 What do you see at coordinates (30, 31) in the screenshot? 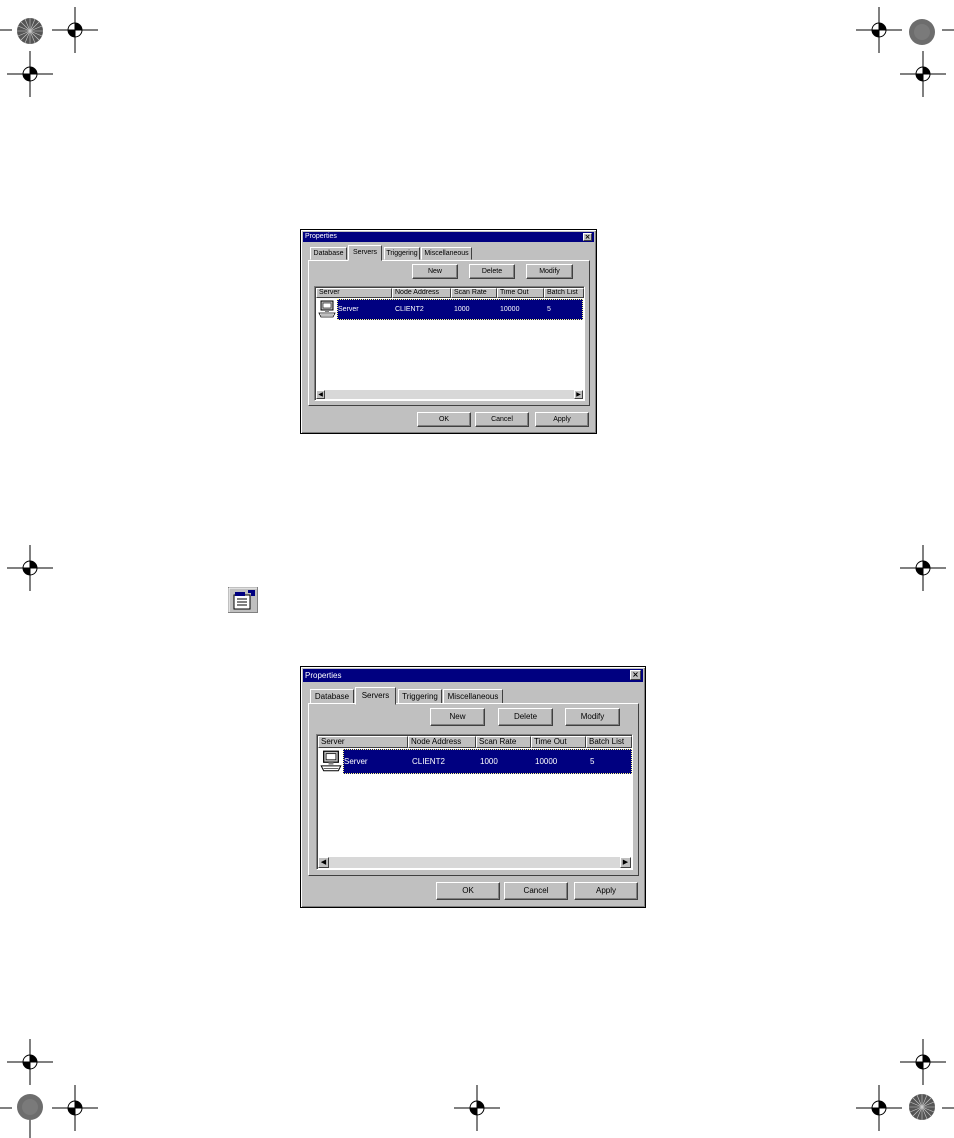
I see `starburst-mark-top-left` at bounding box center [30, 31].